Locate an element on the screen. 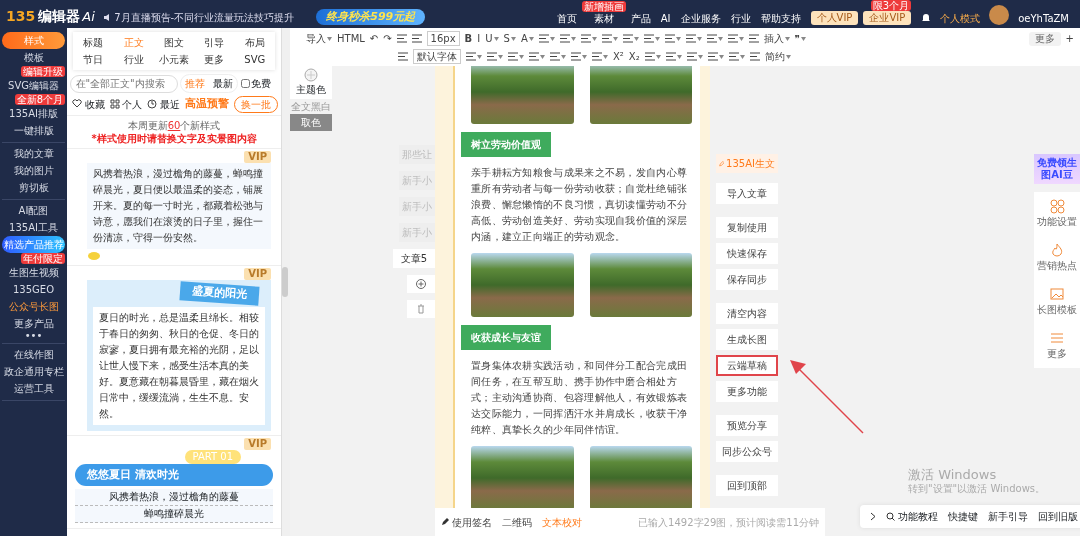 This screenshot has width=1080, height=536. toolbar-button: ↷ is located at coordinates (387, 38).